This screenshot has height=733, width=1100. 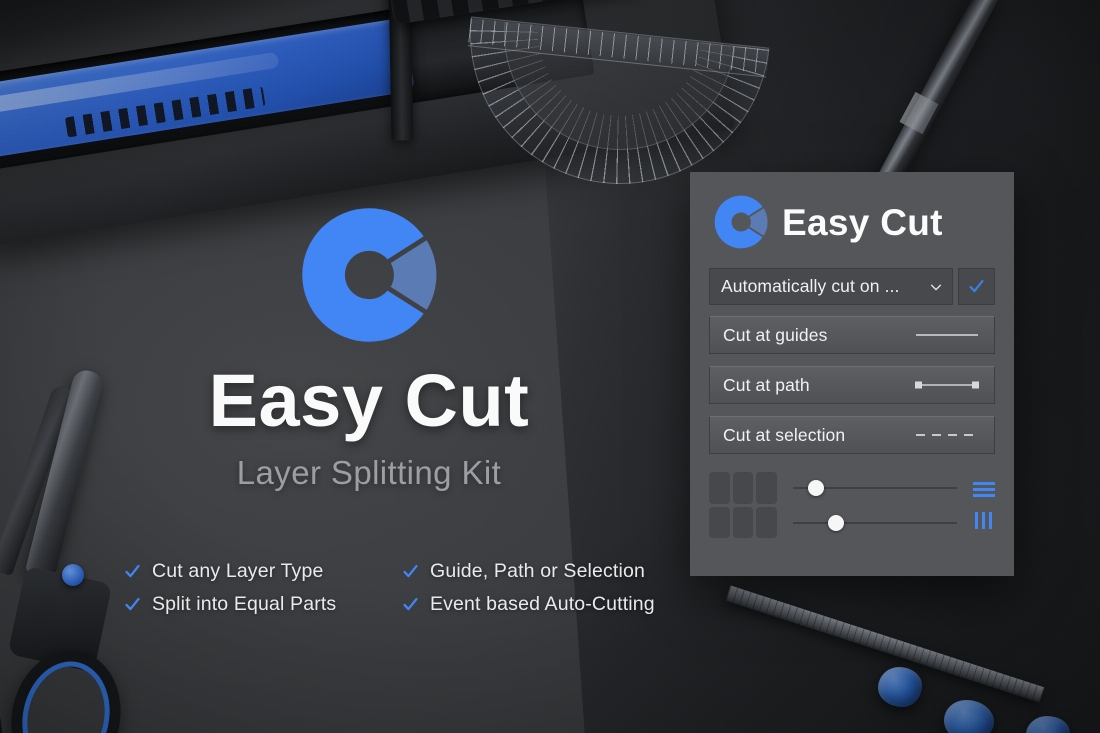 What do you see at coordinates (3, 698) in the screenshot?
I see `scissors-handle-back` at bounding box center [3, 698].